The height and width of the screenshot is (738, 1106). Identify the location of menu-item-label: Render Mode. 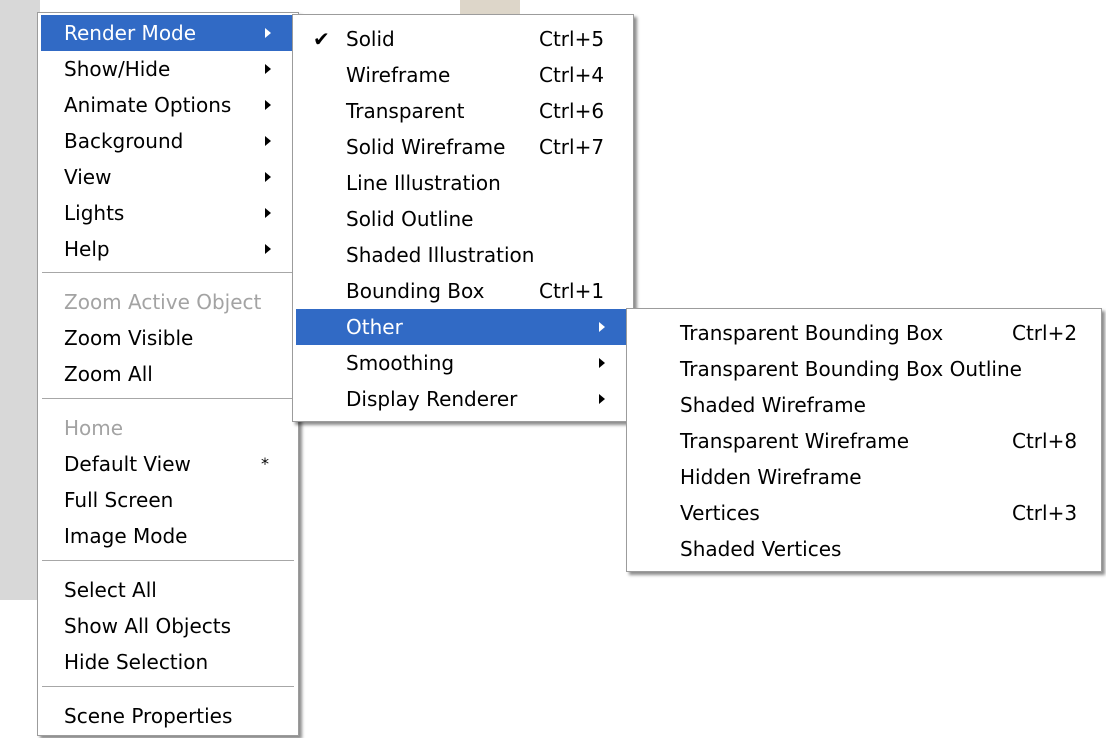
(130, 33).